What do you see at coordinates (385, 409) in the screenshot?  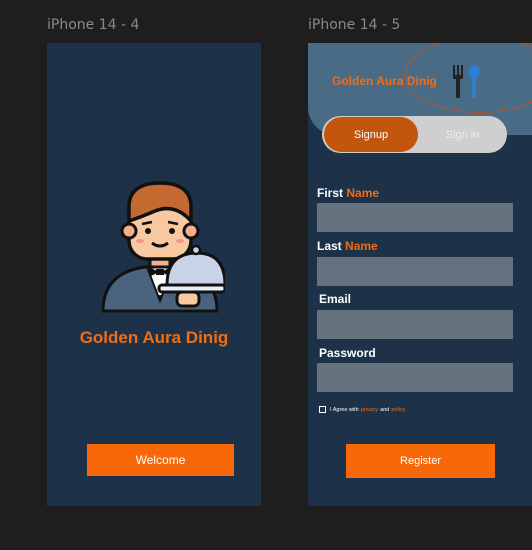 I see `agree-and: and` at bounding box center [385, 409].